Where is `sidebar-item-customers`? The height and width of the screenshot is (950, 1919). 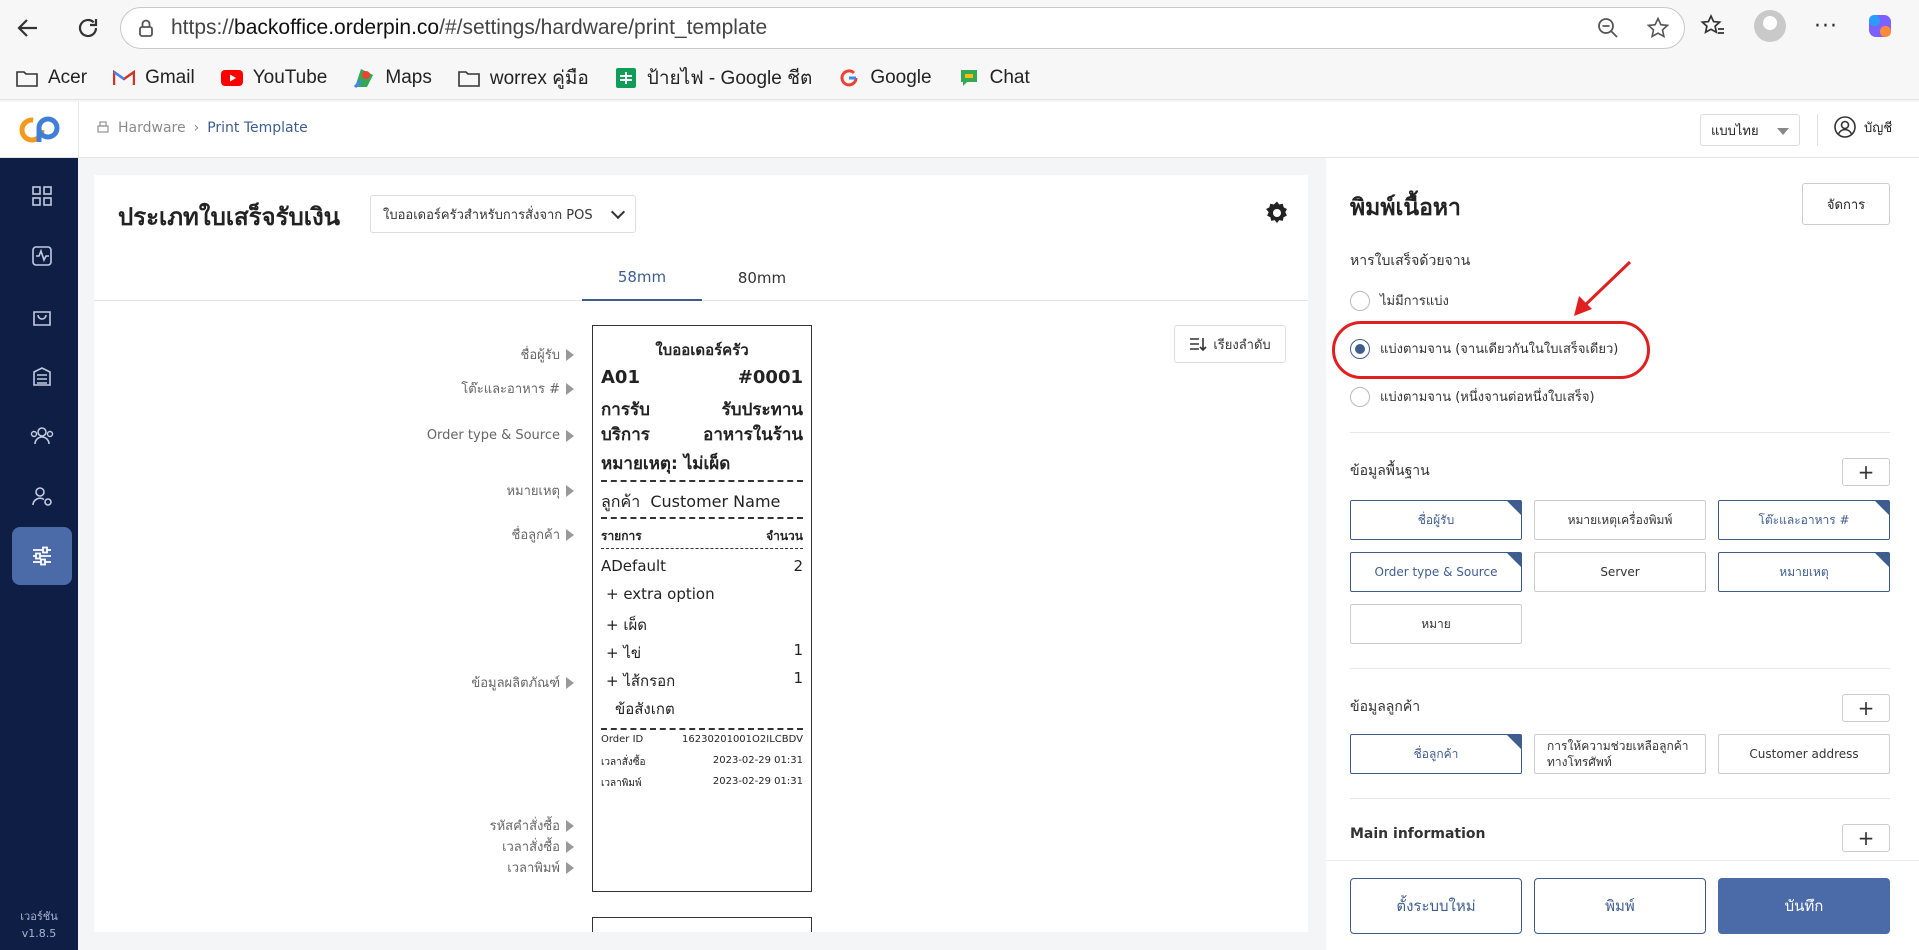
sidebar-item-customers is located at coordinates (42, 436).